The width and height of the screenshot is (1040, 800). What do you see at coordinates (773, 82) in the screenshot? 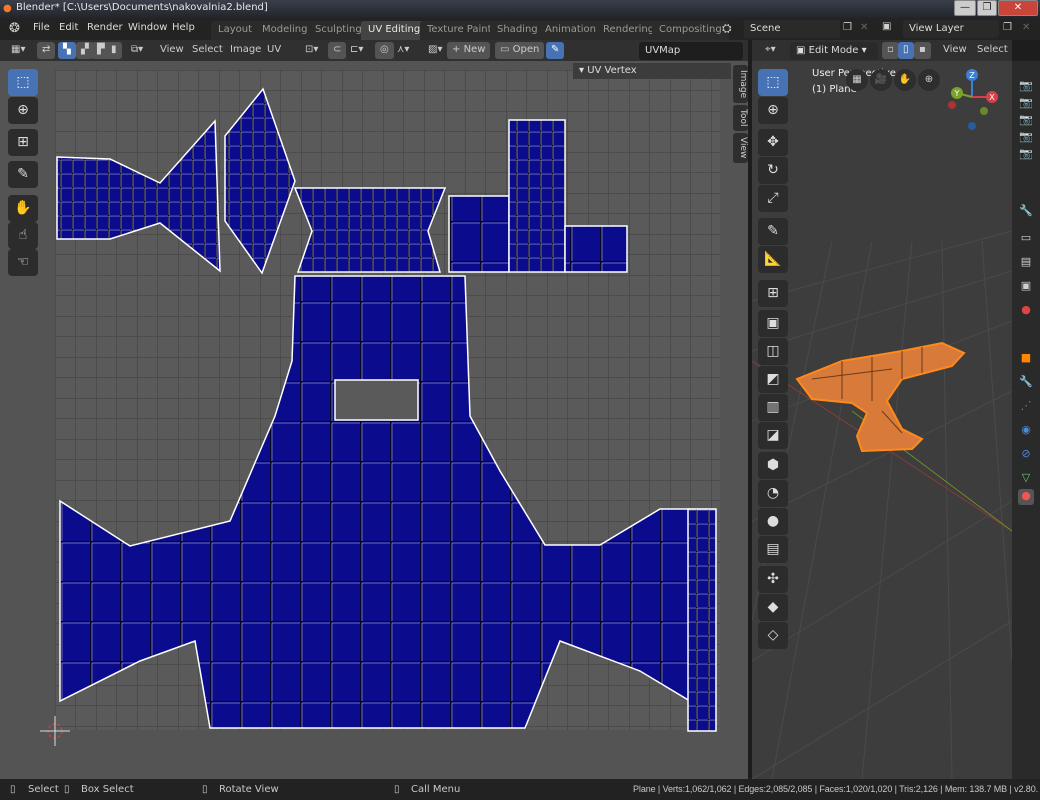
I see `select-box-tool-3d: ⬚` at bounding box center [773, 82].